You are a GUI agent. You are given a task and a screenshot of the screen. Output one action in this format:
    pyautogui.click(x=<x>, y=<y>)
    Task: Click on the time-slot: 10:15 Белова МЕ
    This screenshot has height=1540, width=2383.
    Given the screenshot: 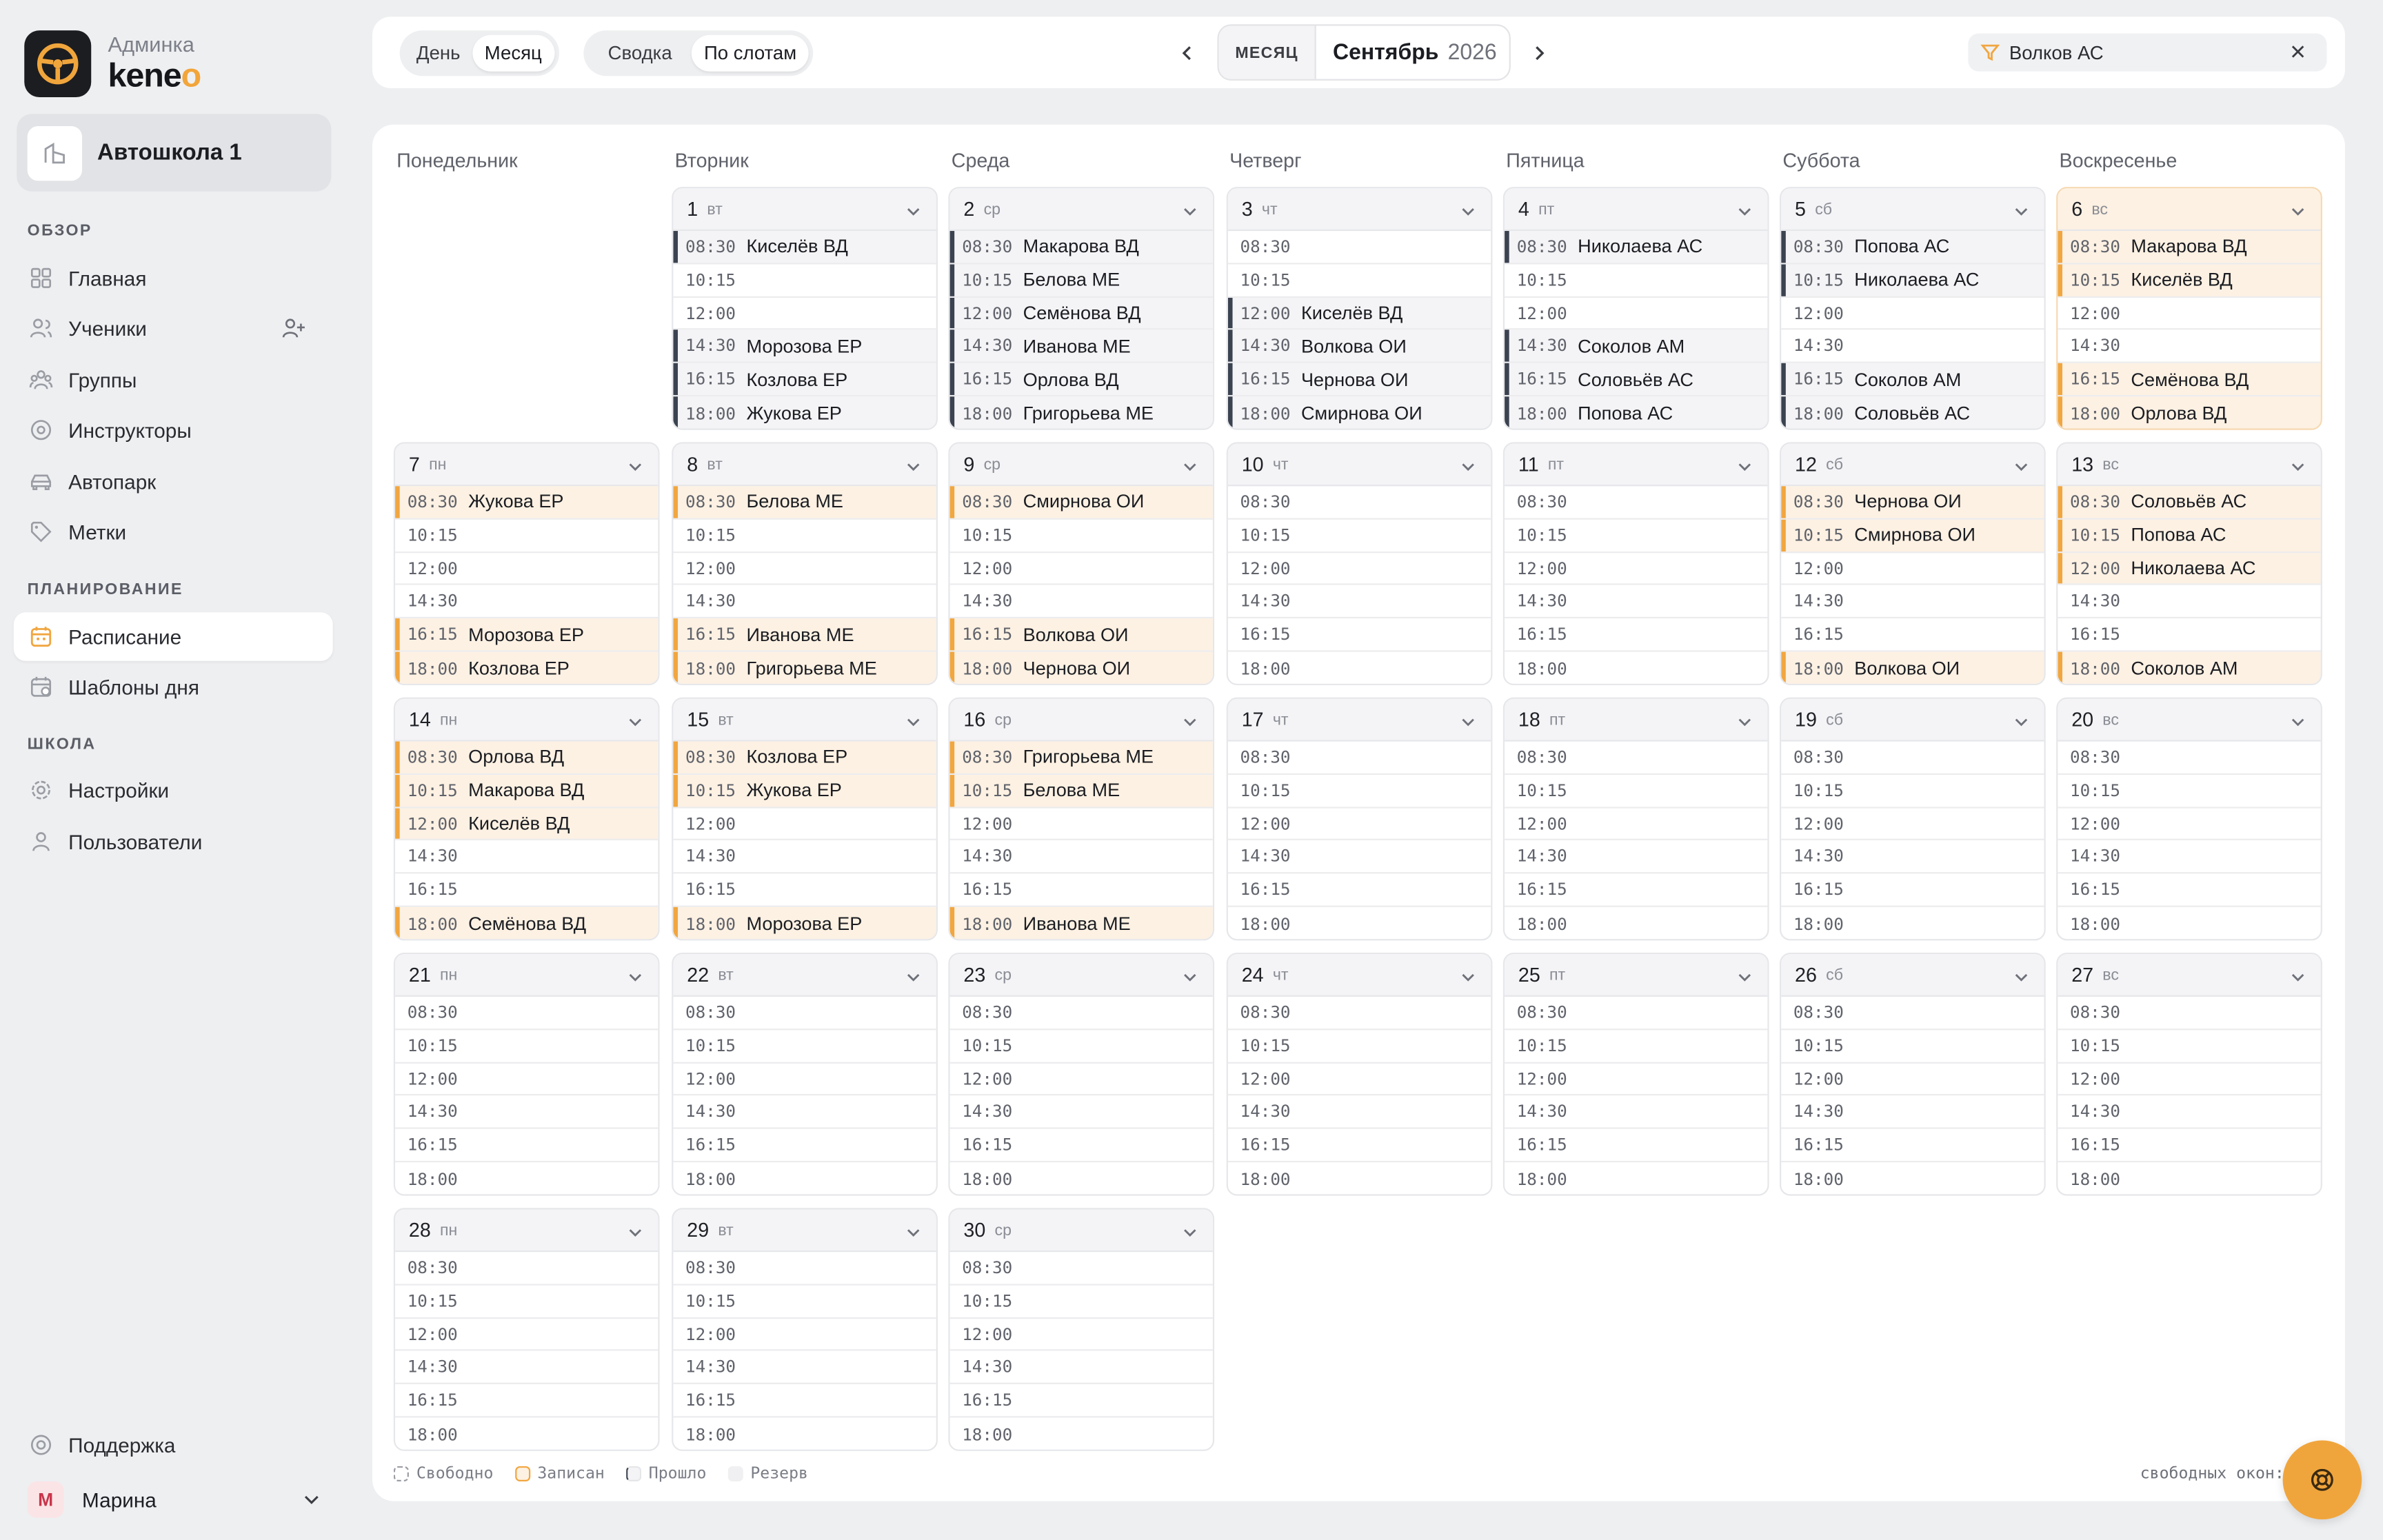 What is the action you would take?
    pyautogui.click(x=1081, y=791)
    